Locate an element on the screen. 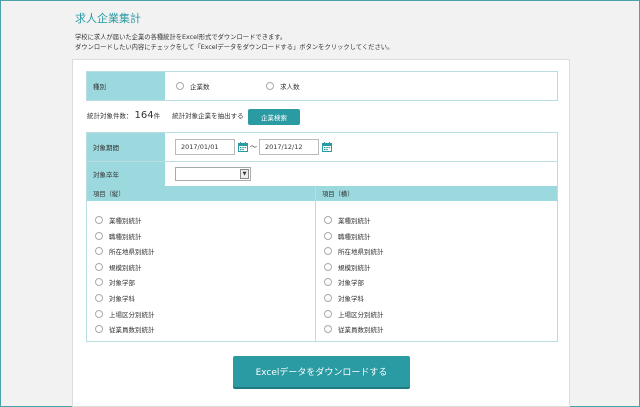 This screenshot has height=407, width=640. horizontal-item-option: 従業員数別統計 is located at coordinates (354, 329).